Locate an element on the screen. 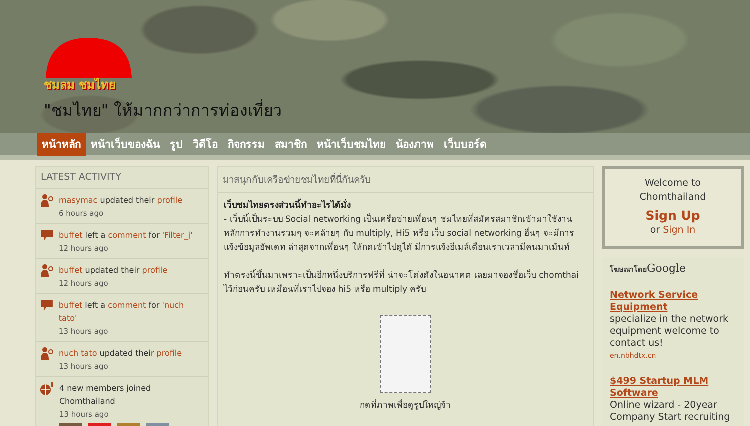 The height and width of the screenshot is (426, 750). nav-tab: น้องภาพ is located at coordinates (415, 144).